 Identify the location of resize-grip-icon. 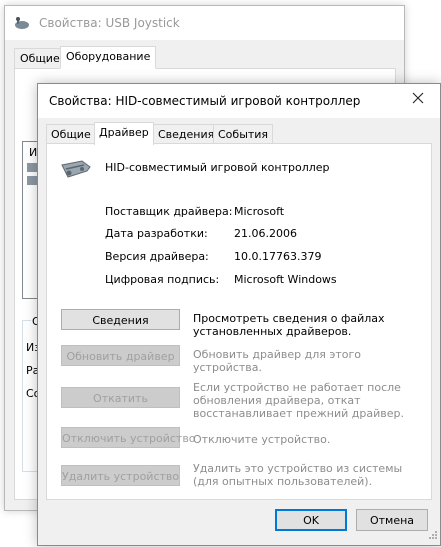
(433, 536).